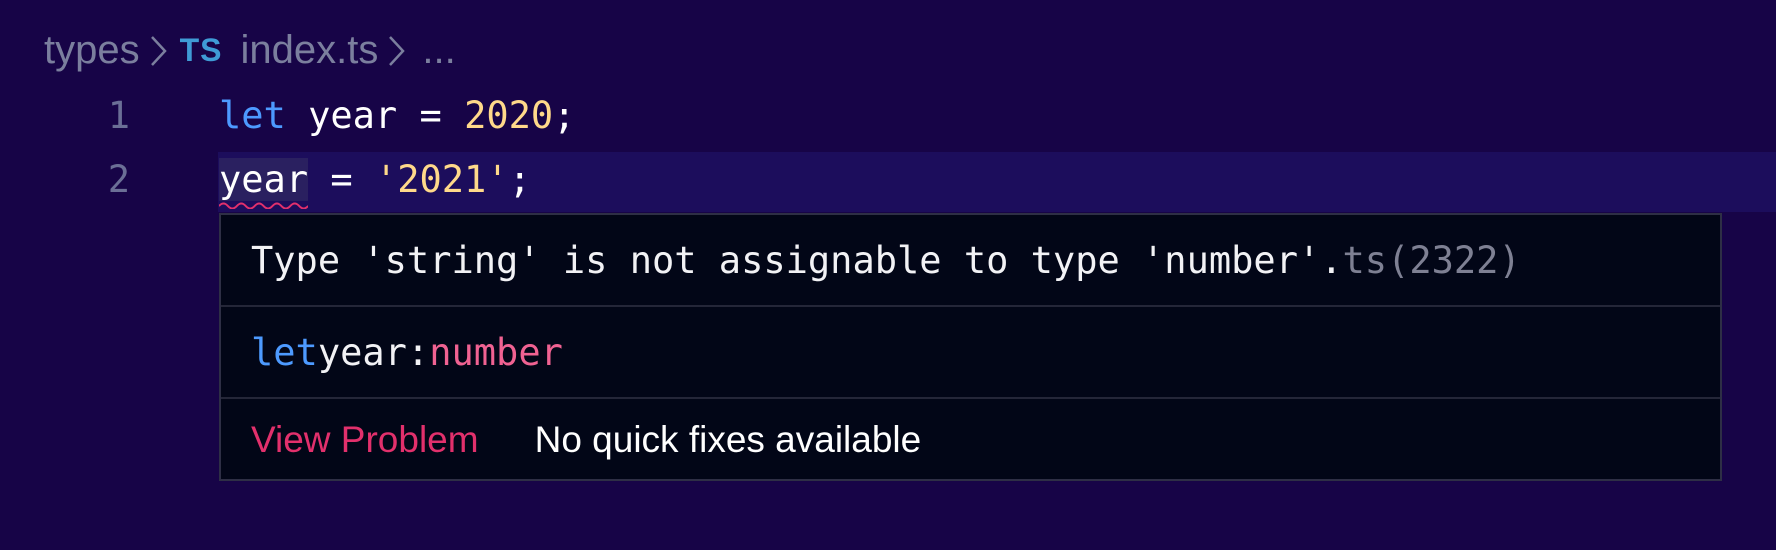 This screenshot has height=550, width=1776. I want to click on error-identifier: year, so click(264, 183).